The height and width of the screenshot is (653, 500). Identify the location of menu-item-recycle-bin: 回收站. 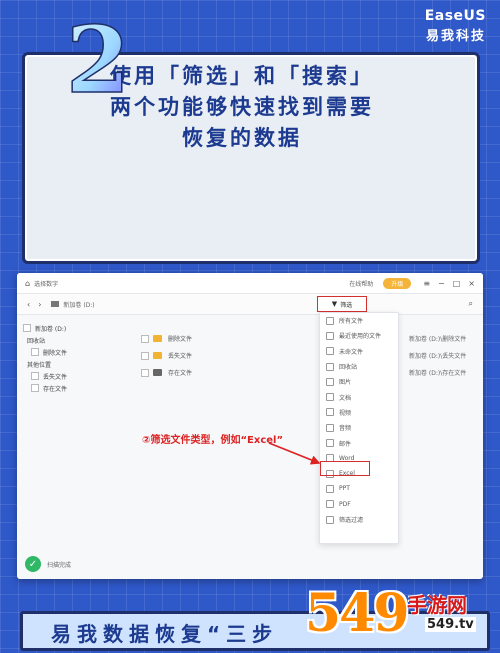
(359, 366).